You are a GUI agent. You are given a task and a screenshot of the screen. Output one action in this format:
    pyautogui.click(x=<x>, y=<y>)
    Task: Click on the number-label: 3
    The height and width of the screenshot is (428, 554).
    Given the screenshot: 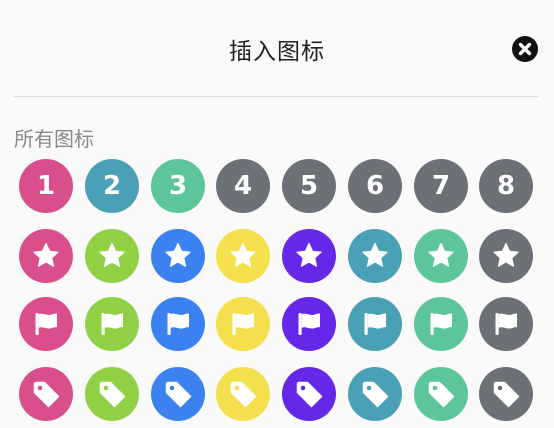 What is the action you would take?
    pyautogui.click(x=178, y=186)
    